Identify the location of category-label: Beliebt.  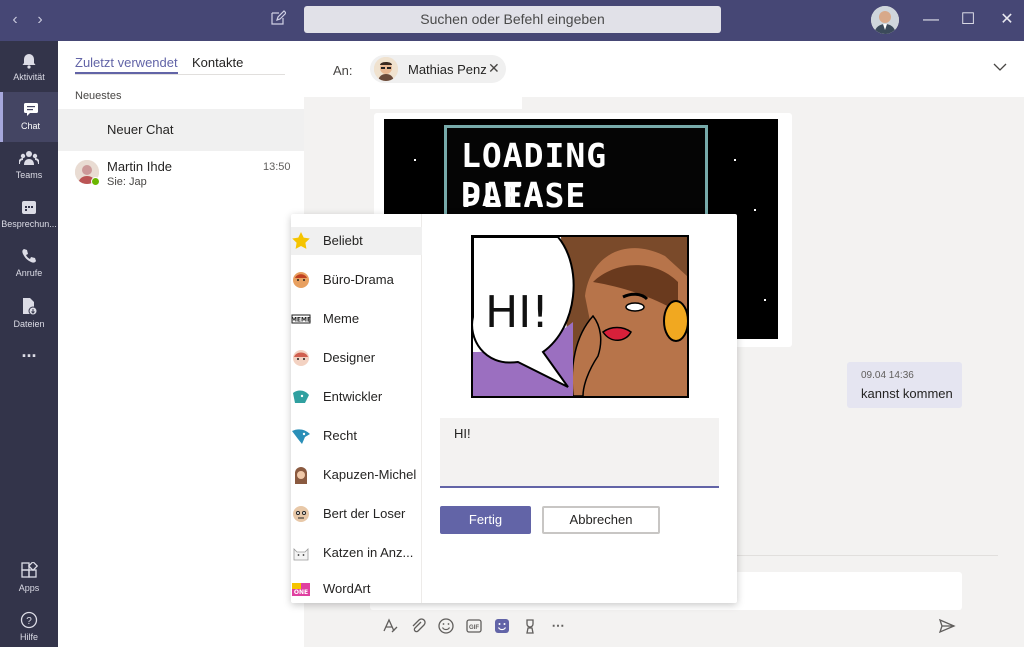
(343, 240).